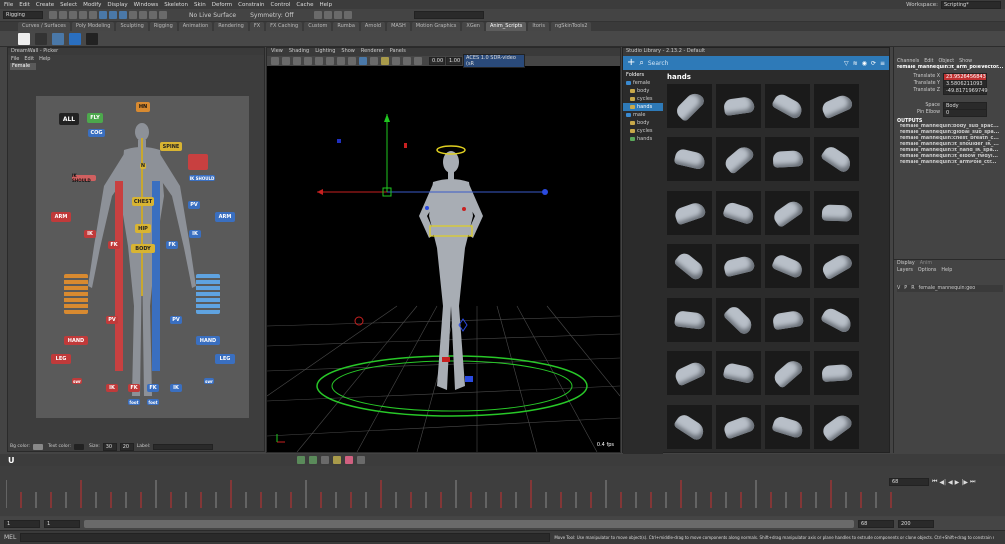 The image size is (1005, 544). What do you see at coordinates (407, 61) in the screenshot?
I see `isolate-icon` at bounding box center [407, 61].